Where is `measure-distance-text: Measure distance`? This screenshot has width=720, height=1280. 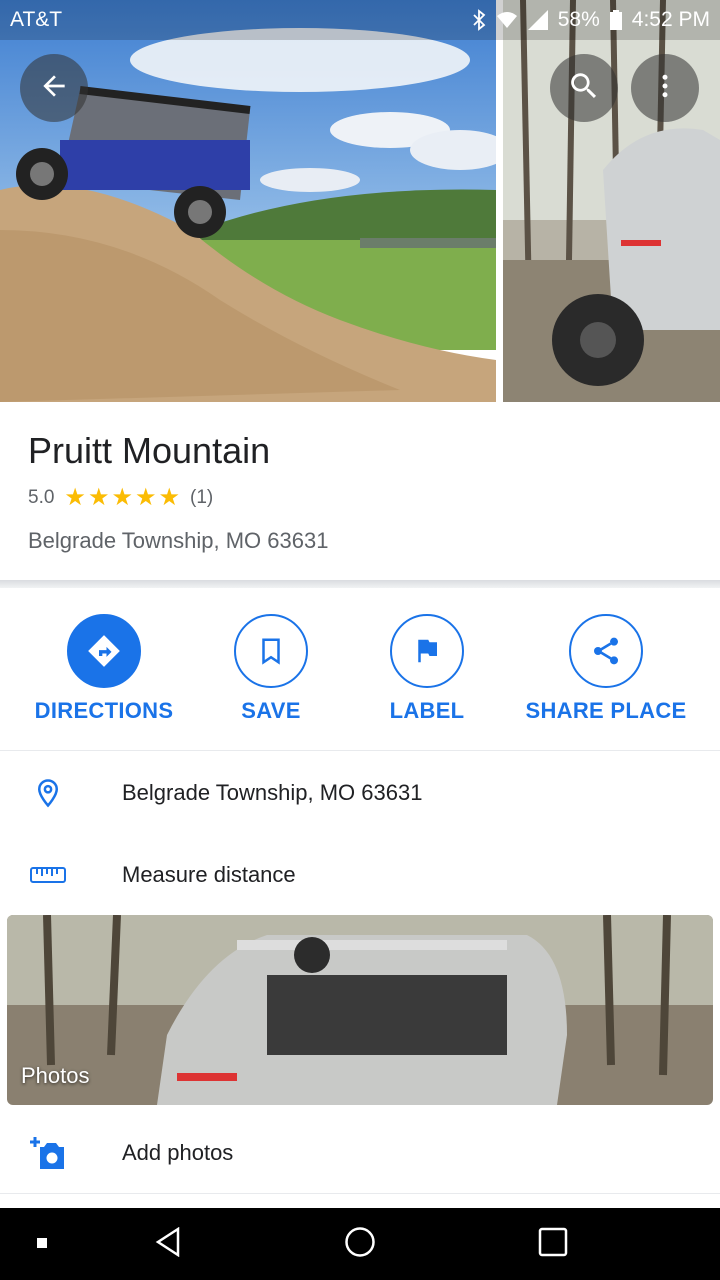
measure-distance-text: Measure distance is located at coordinates (209, 874).